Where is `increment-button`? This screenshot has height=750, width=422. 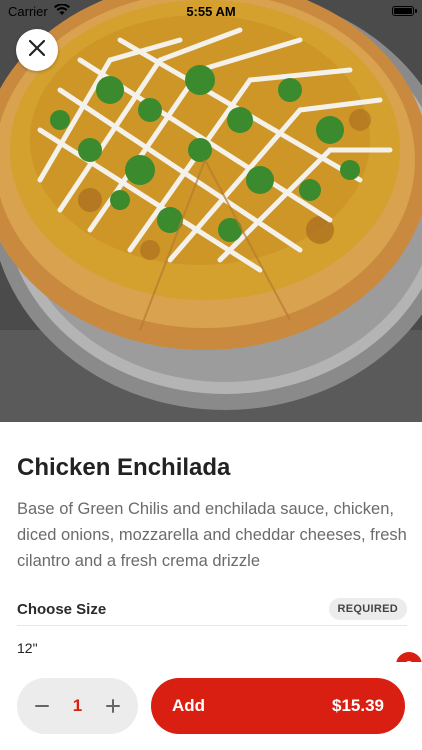
increment-button is located at coordinates (113, 706).